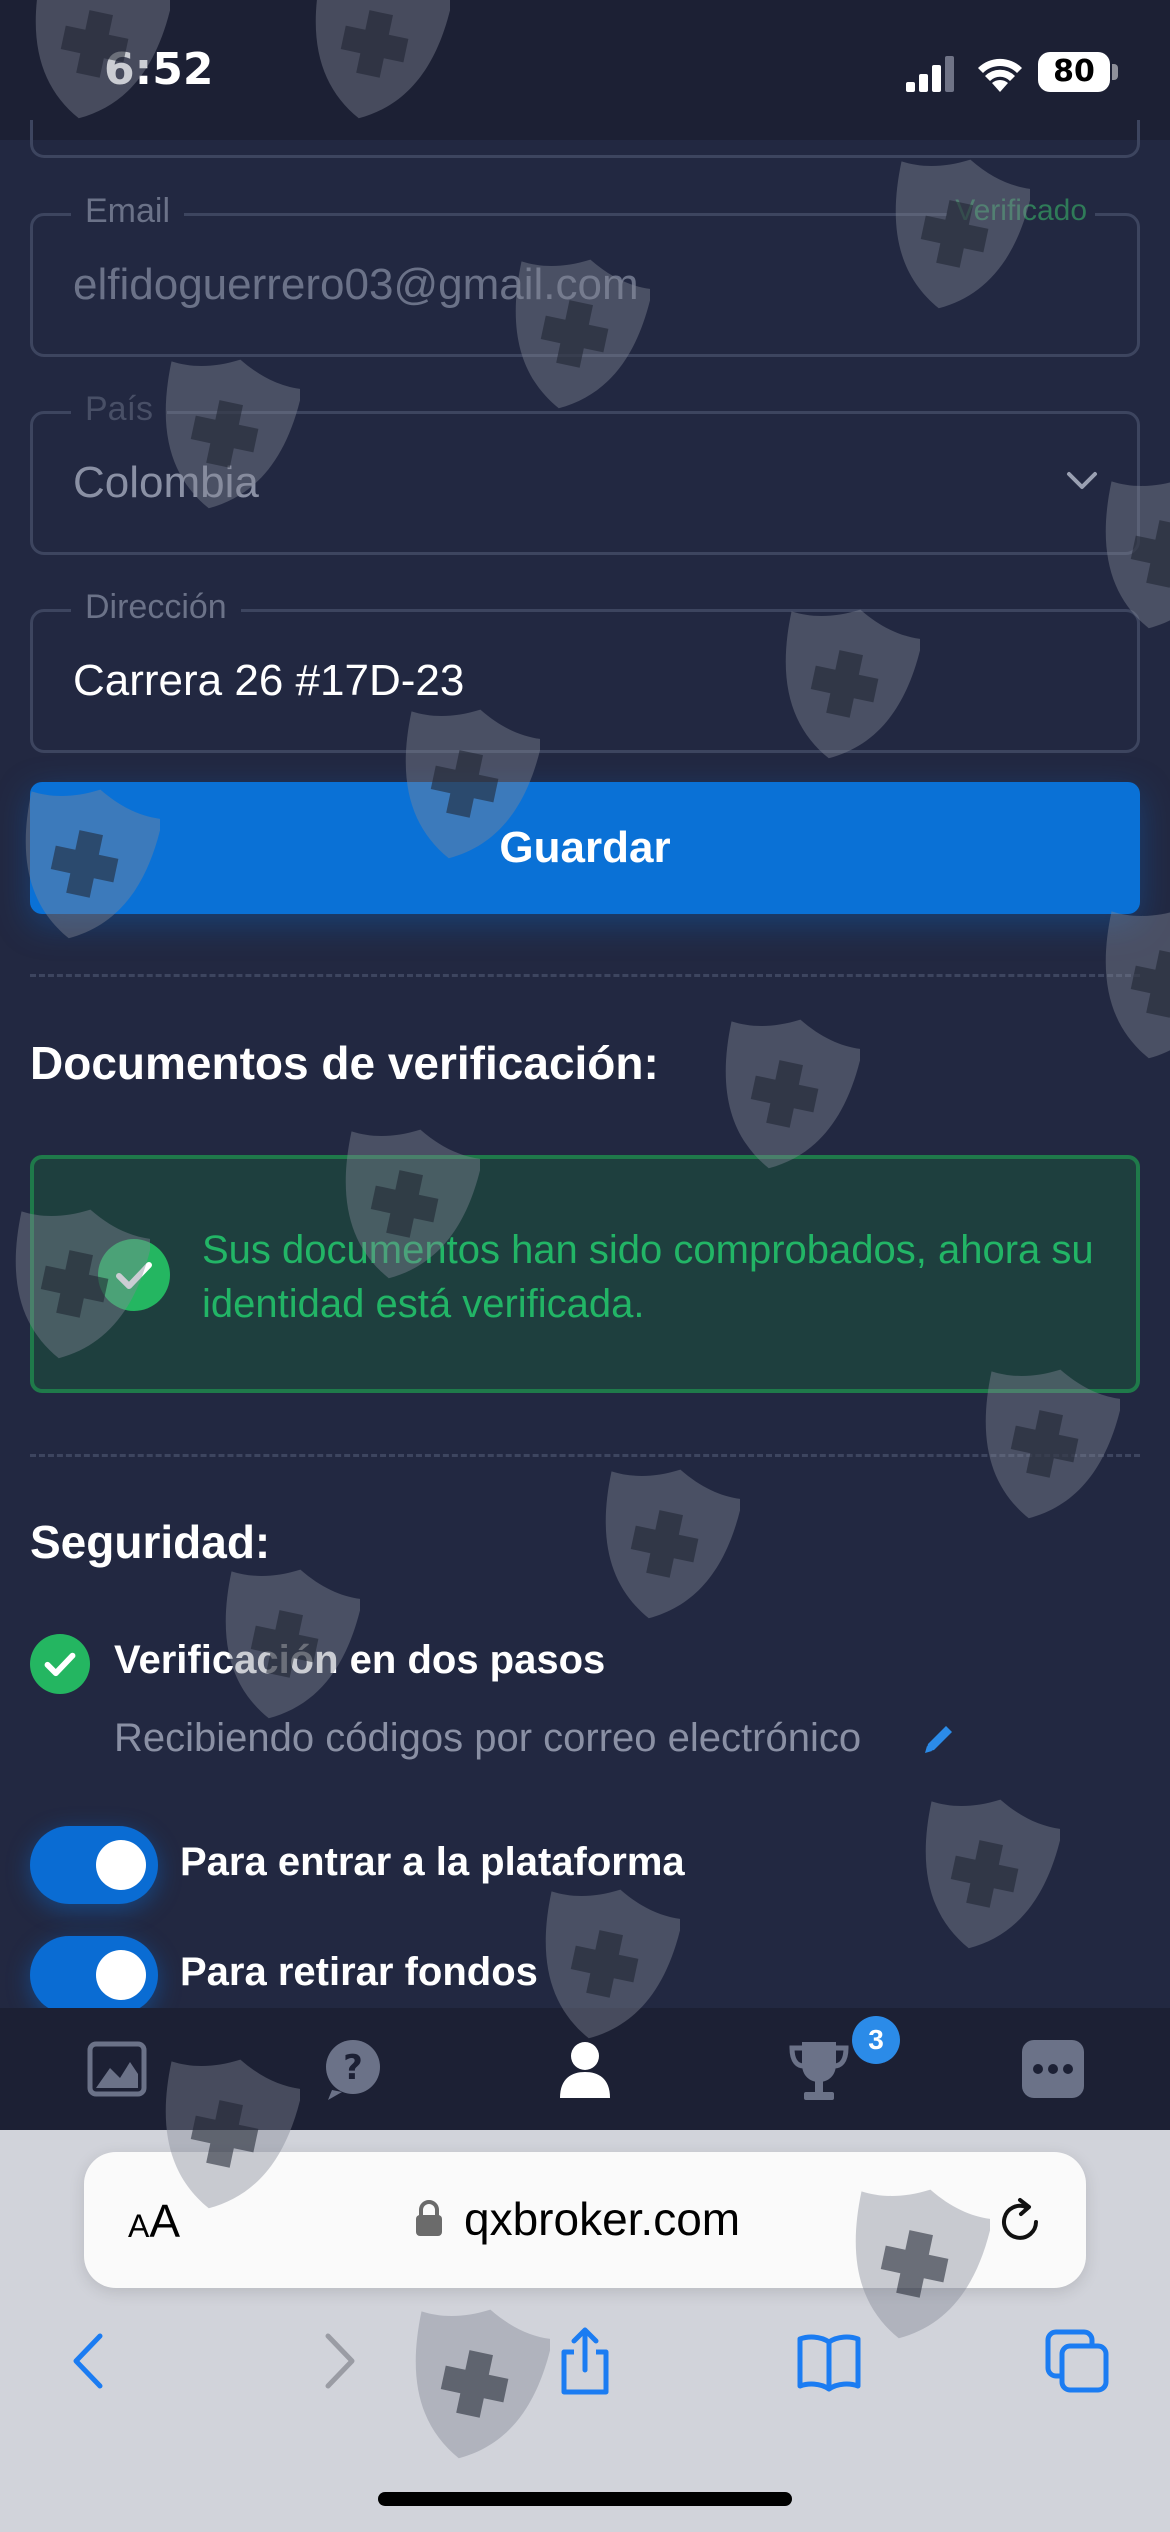 The width and height of the screenshot is (1170, 2532). I want to click on country-value: Colombia, so click(166, 482).